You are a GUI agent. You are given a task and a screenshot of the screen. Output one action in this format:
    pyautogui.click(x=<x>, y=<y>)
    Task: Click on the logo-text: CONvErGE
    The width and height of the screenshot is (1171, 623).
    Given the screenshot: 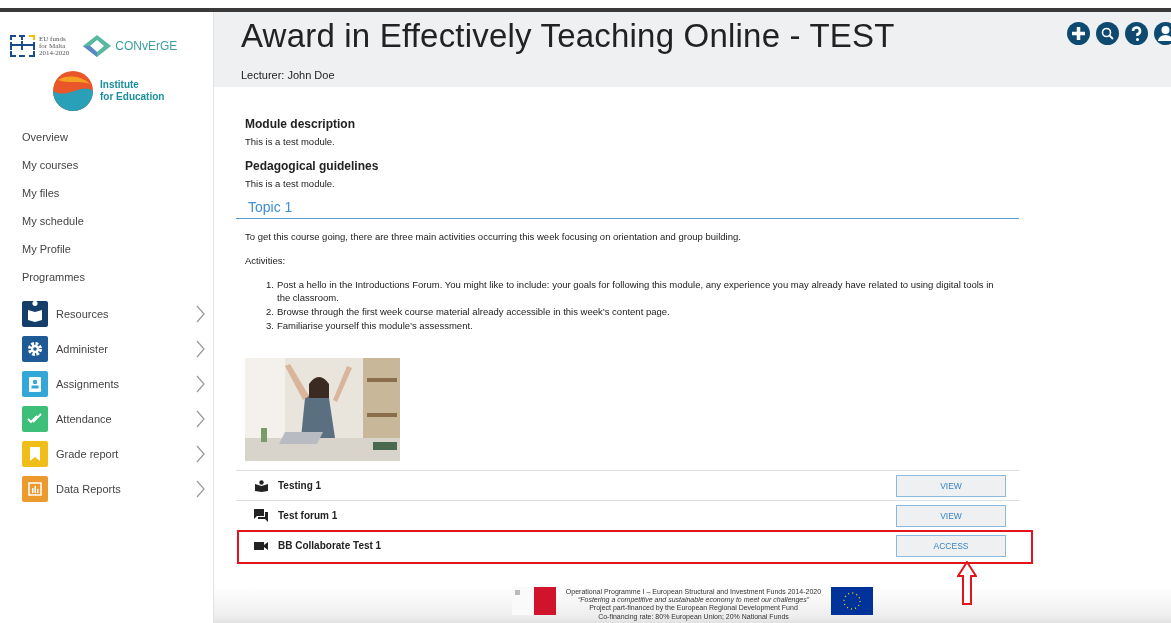 What is the action you would take?
    pyautogui.click(x=146, y=46)
    